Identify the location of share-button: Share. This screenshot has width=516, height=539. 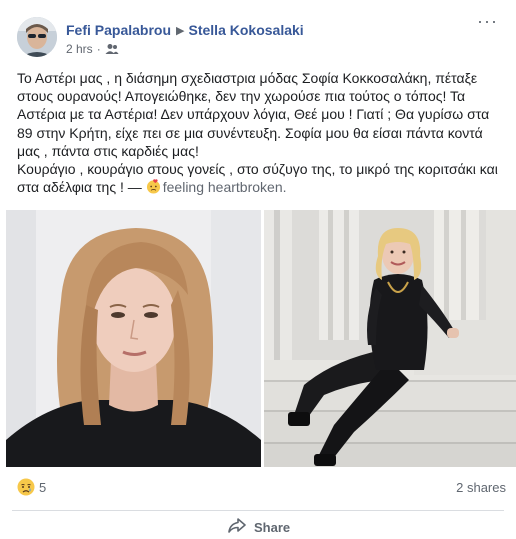
(259, 527).